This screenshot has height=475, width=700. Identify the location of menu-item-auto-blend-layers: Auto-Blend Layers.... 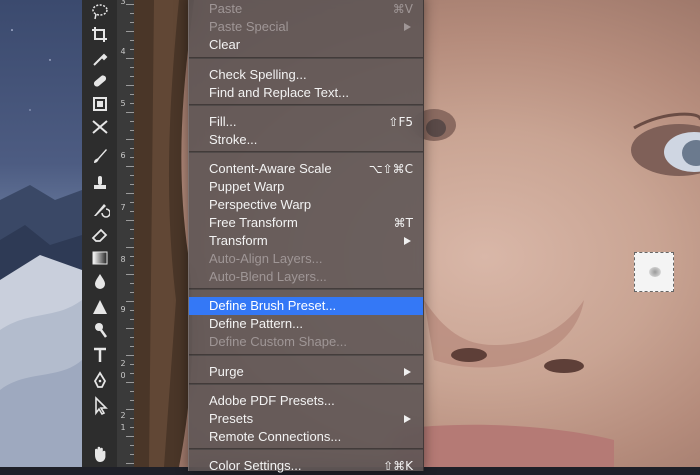
(306, 277).